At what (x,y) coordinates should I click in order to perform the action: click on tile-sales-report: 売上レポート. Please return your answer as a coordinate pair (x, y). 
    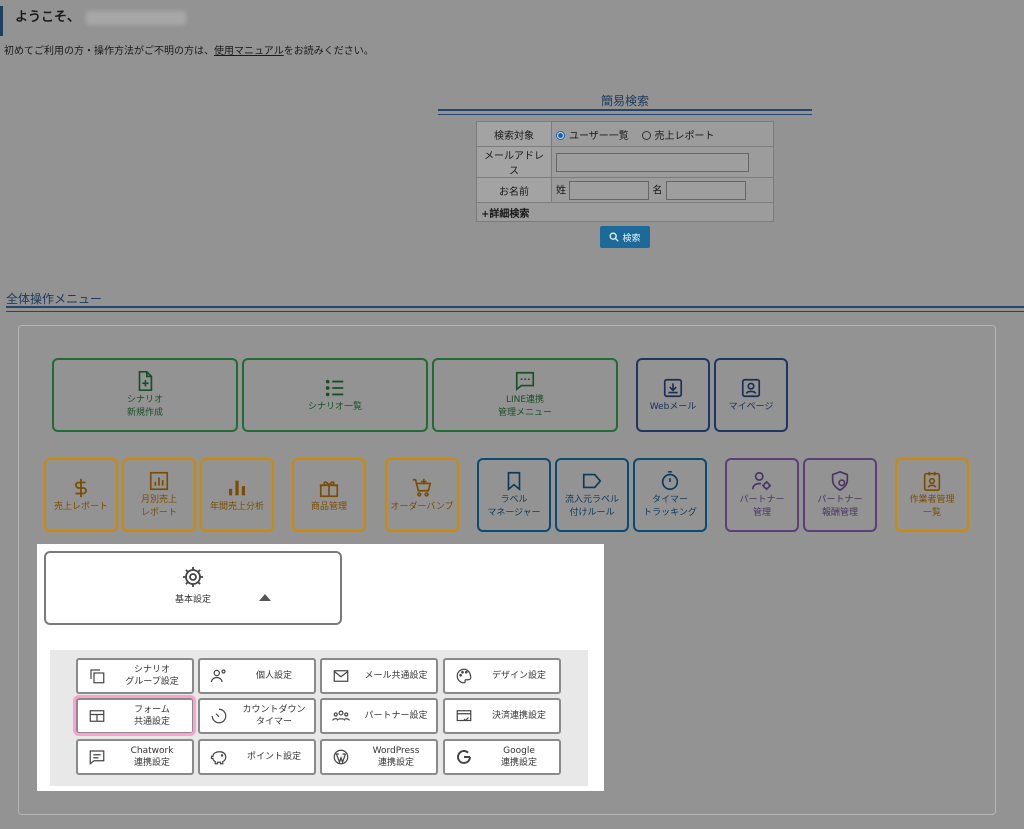
    Looking at the image, I should click on (81, 495).